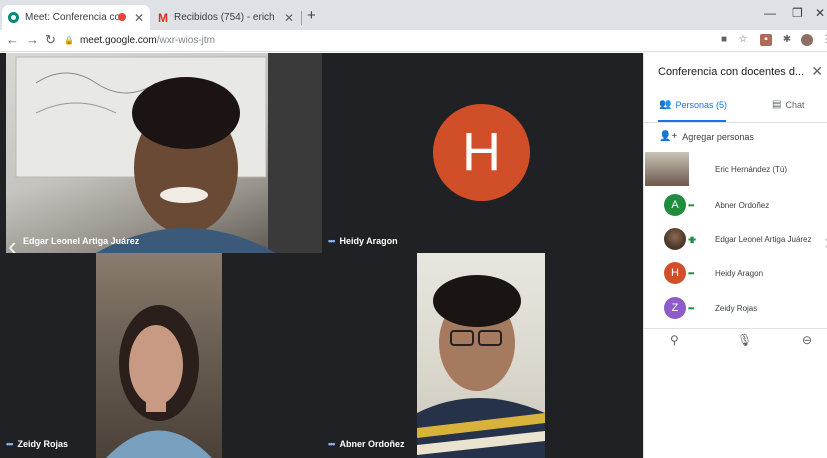 This screenshot has width=827, height=458. What do you see at coordinates (384, 40) in the screenshot?
I see `url-field: 🔒 meet.google.com /wxr-wios-jtm` at bounding box center [384, 40].